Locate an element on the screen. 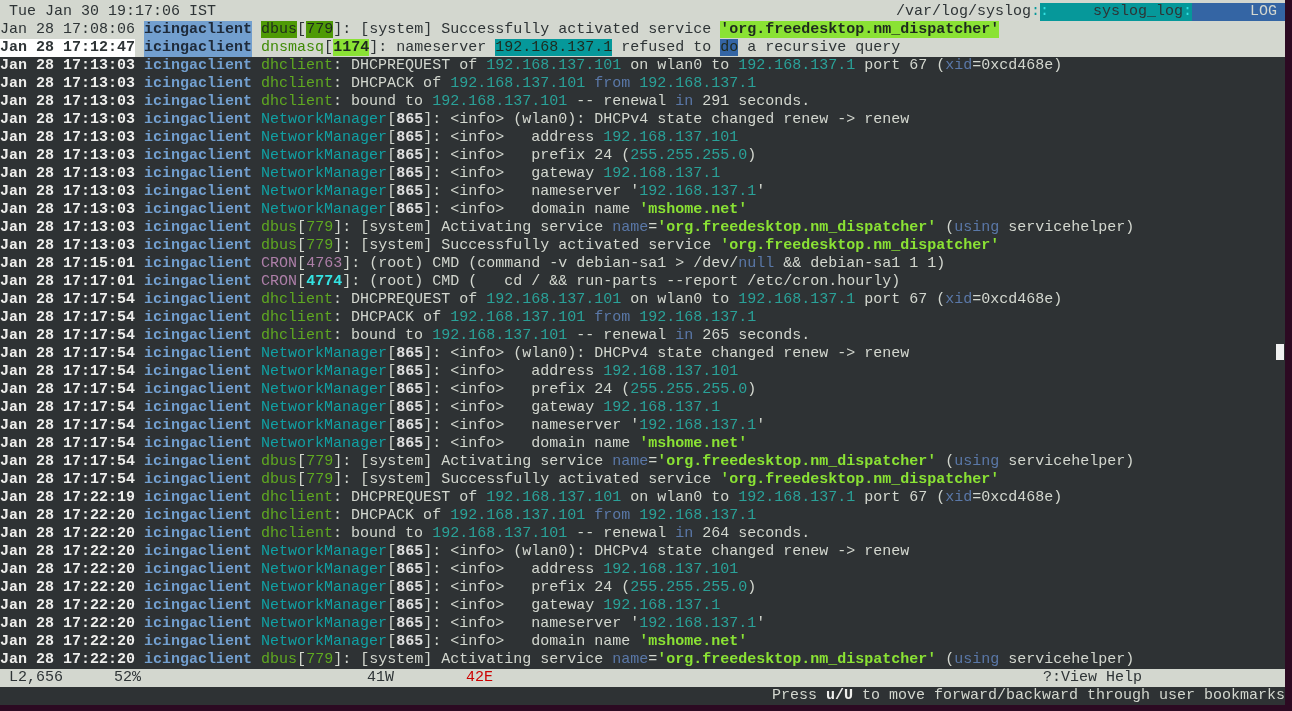 This screenshot has width=1292, height=711. view-label: LOG is located at coordinates (1238, 12).